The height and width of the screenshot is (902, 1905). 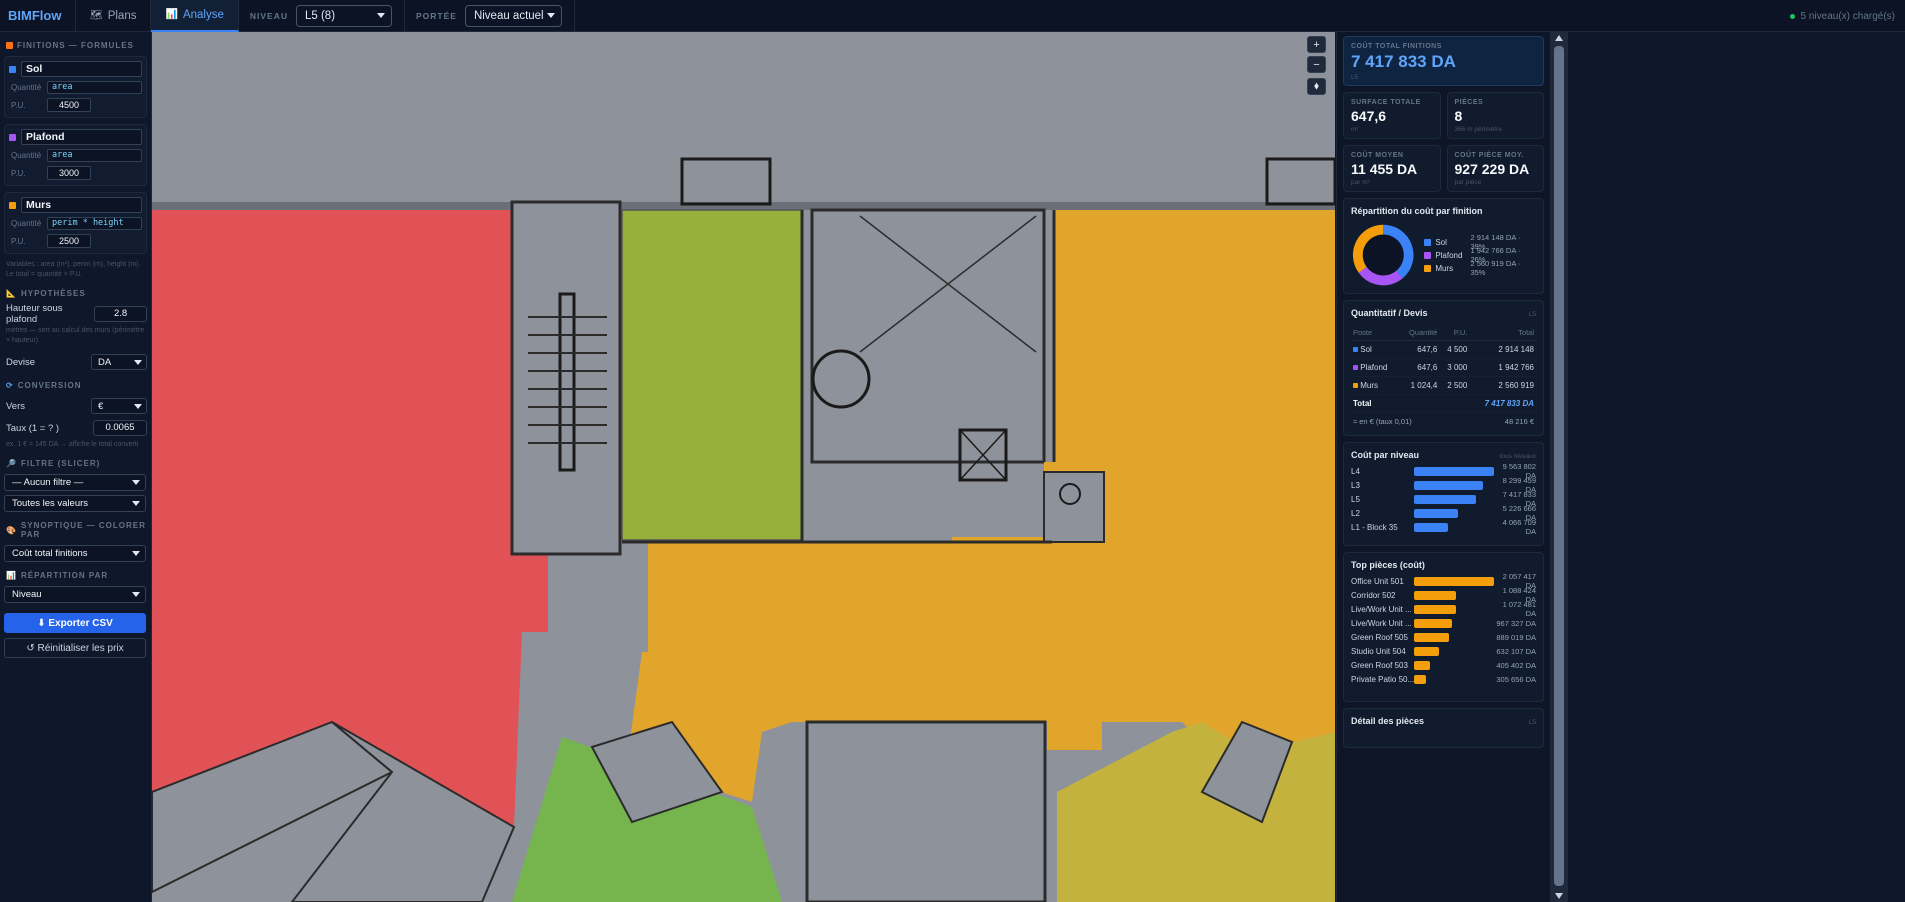 What do you see at coordinates (69, 241) in the screenshot?
I see `pu-input: 2500` at bounding box center [69, 241].